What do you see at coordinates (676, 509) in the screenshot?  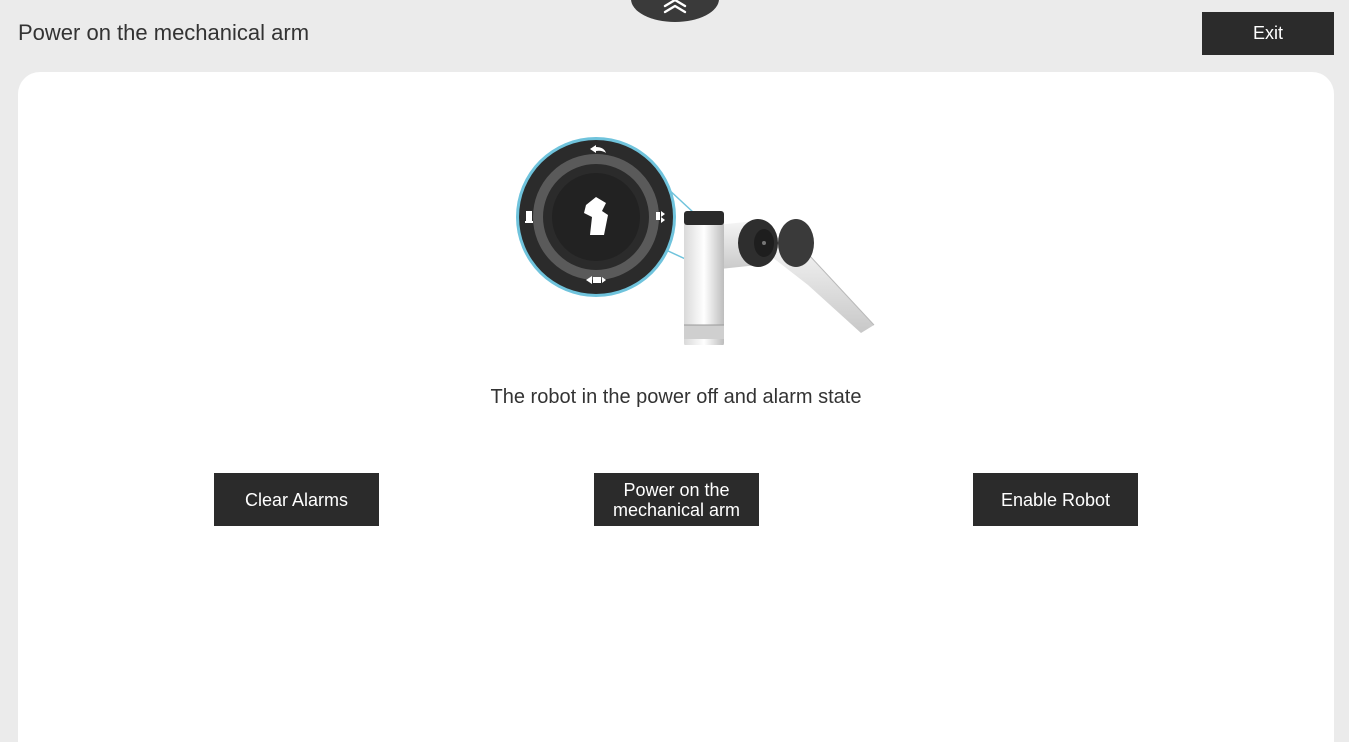 I see `power-on-label-line2: mechanical arm` at bounding box center [676, 509].